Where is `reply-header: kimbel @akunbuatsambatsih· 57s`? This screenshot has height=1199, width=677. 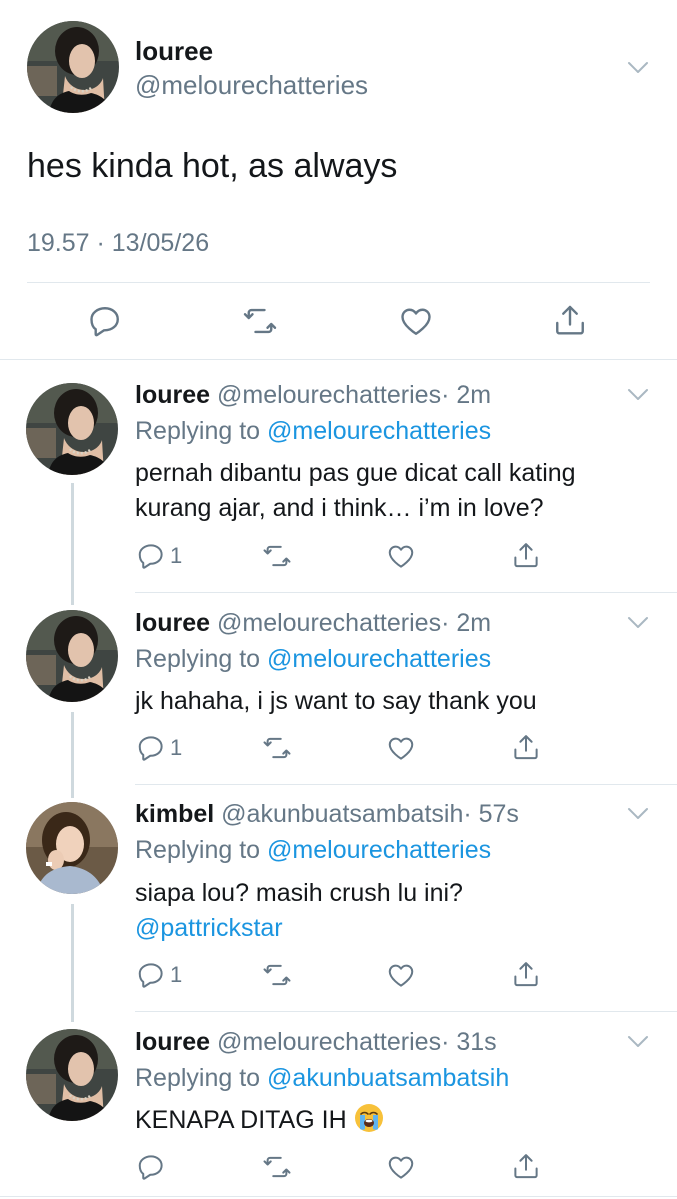 reply-header: kimbel @akunbuatsambatsih· 57s is located at coordinates (327, 814).